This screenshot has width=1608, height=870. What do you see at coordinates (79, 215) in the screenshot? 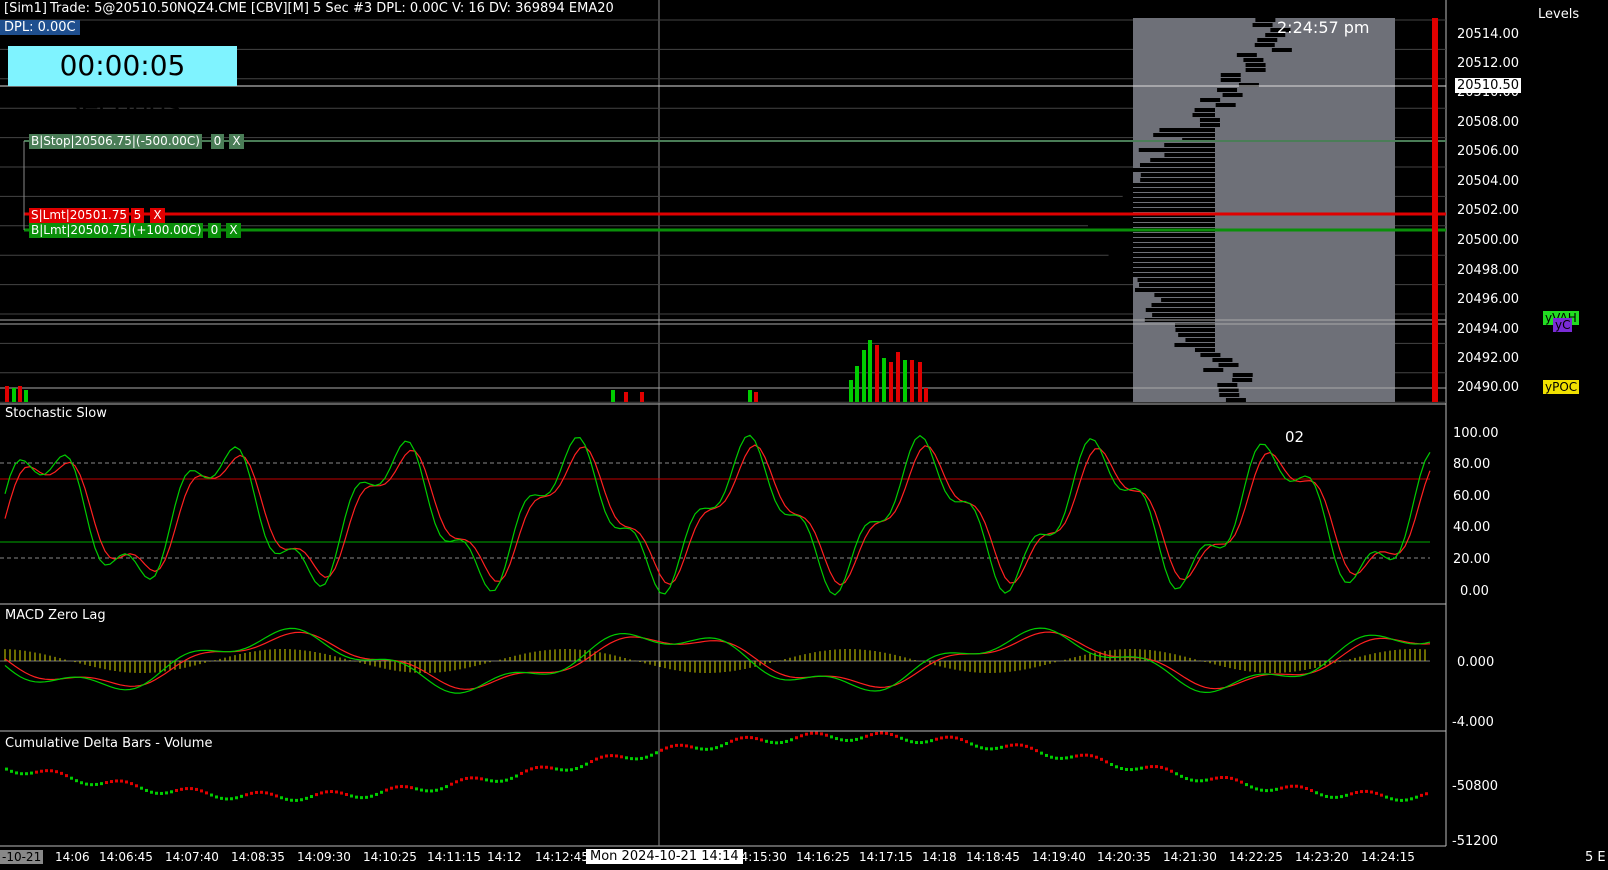
I see `sell-limit-order-label: S|Lmt|20501.75` at bounding box center [79, 215].